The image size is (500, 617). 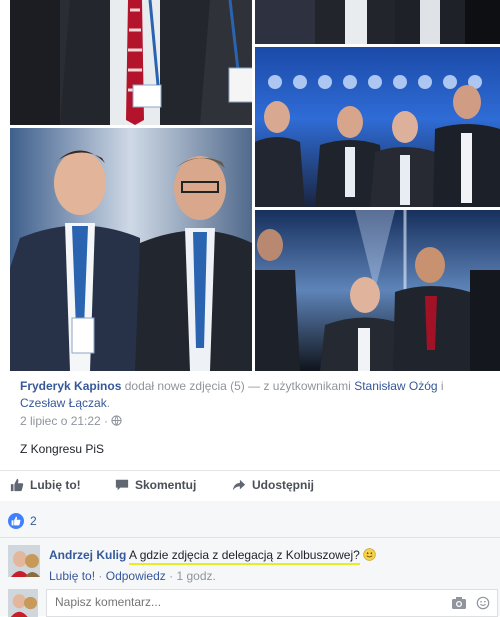 What do you see at coordinates (87, 555) in the screenshot?
I see `comment-author-link: Andrzej Kulig` at bounding box center [87, 555].